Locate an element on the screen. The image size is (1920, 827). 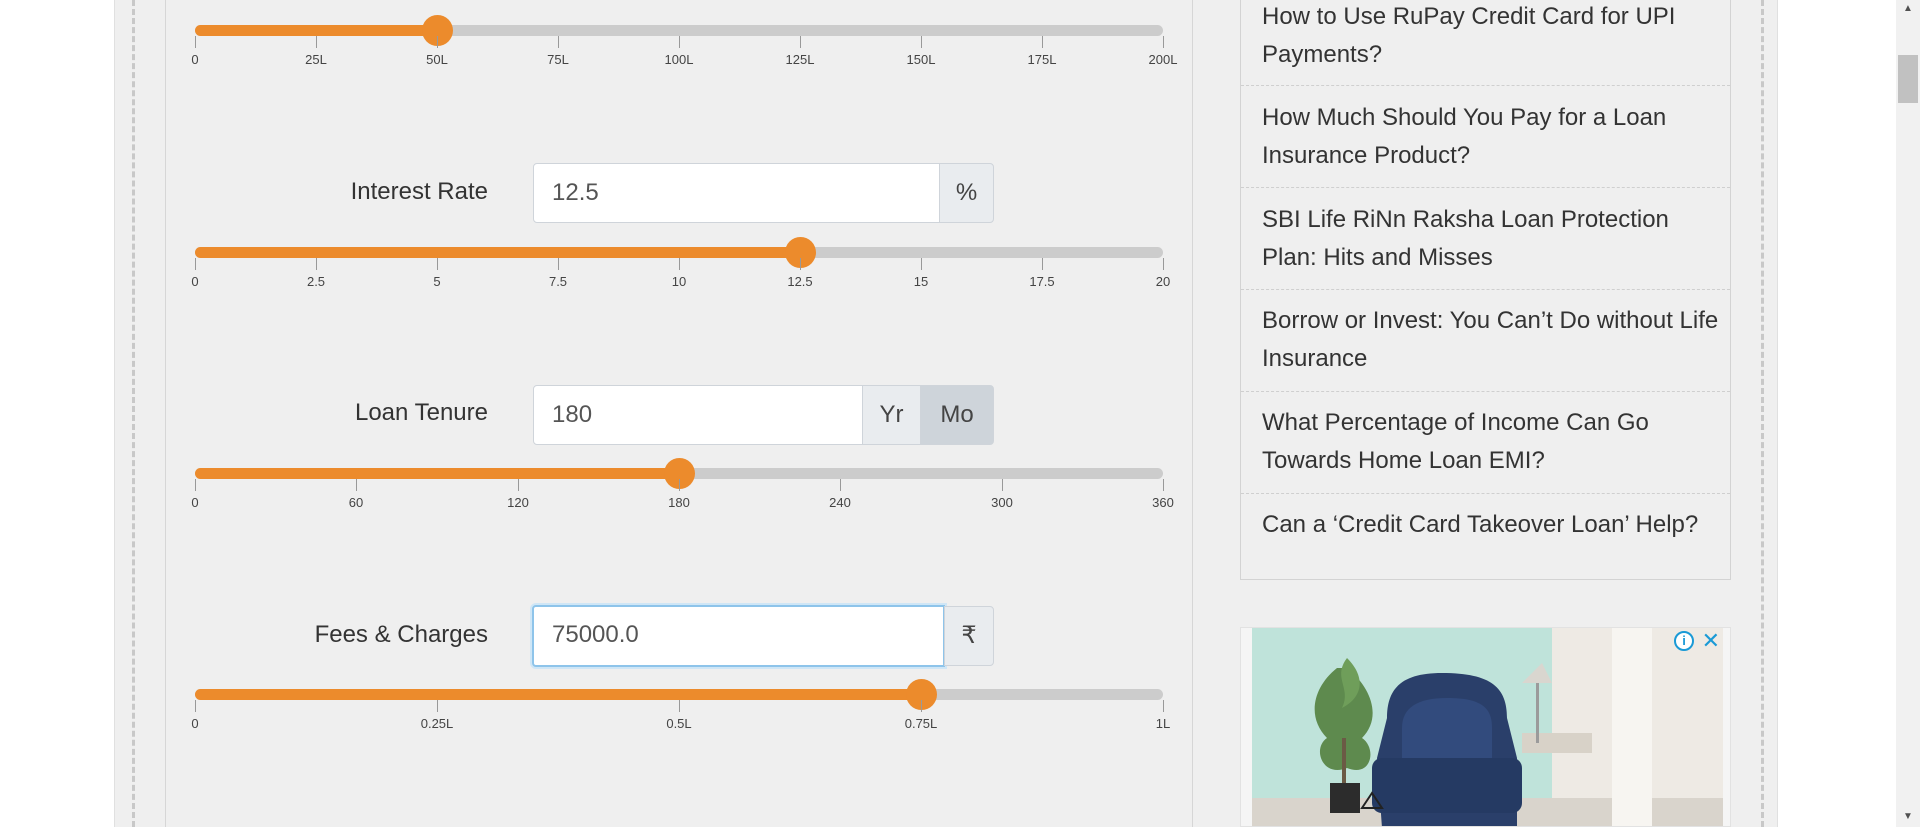
slider-tick-label: 180 is located at coordinates (679, 502).